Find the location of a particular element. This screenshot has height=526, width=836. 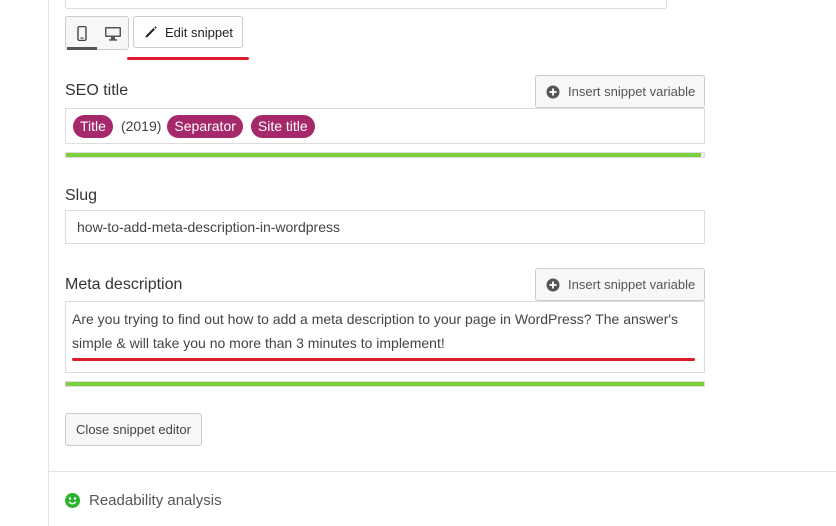

site-title-variable-pill: Site title is located at coordinates (282, 126).